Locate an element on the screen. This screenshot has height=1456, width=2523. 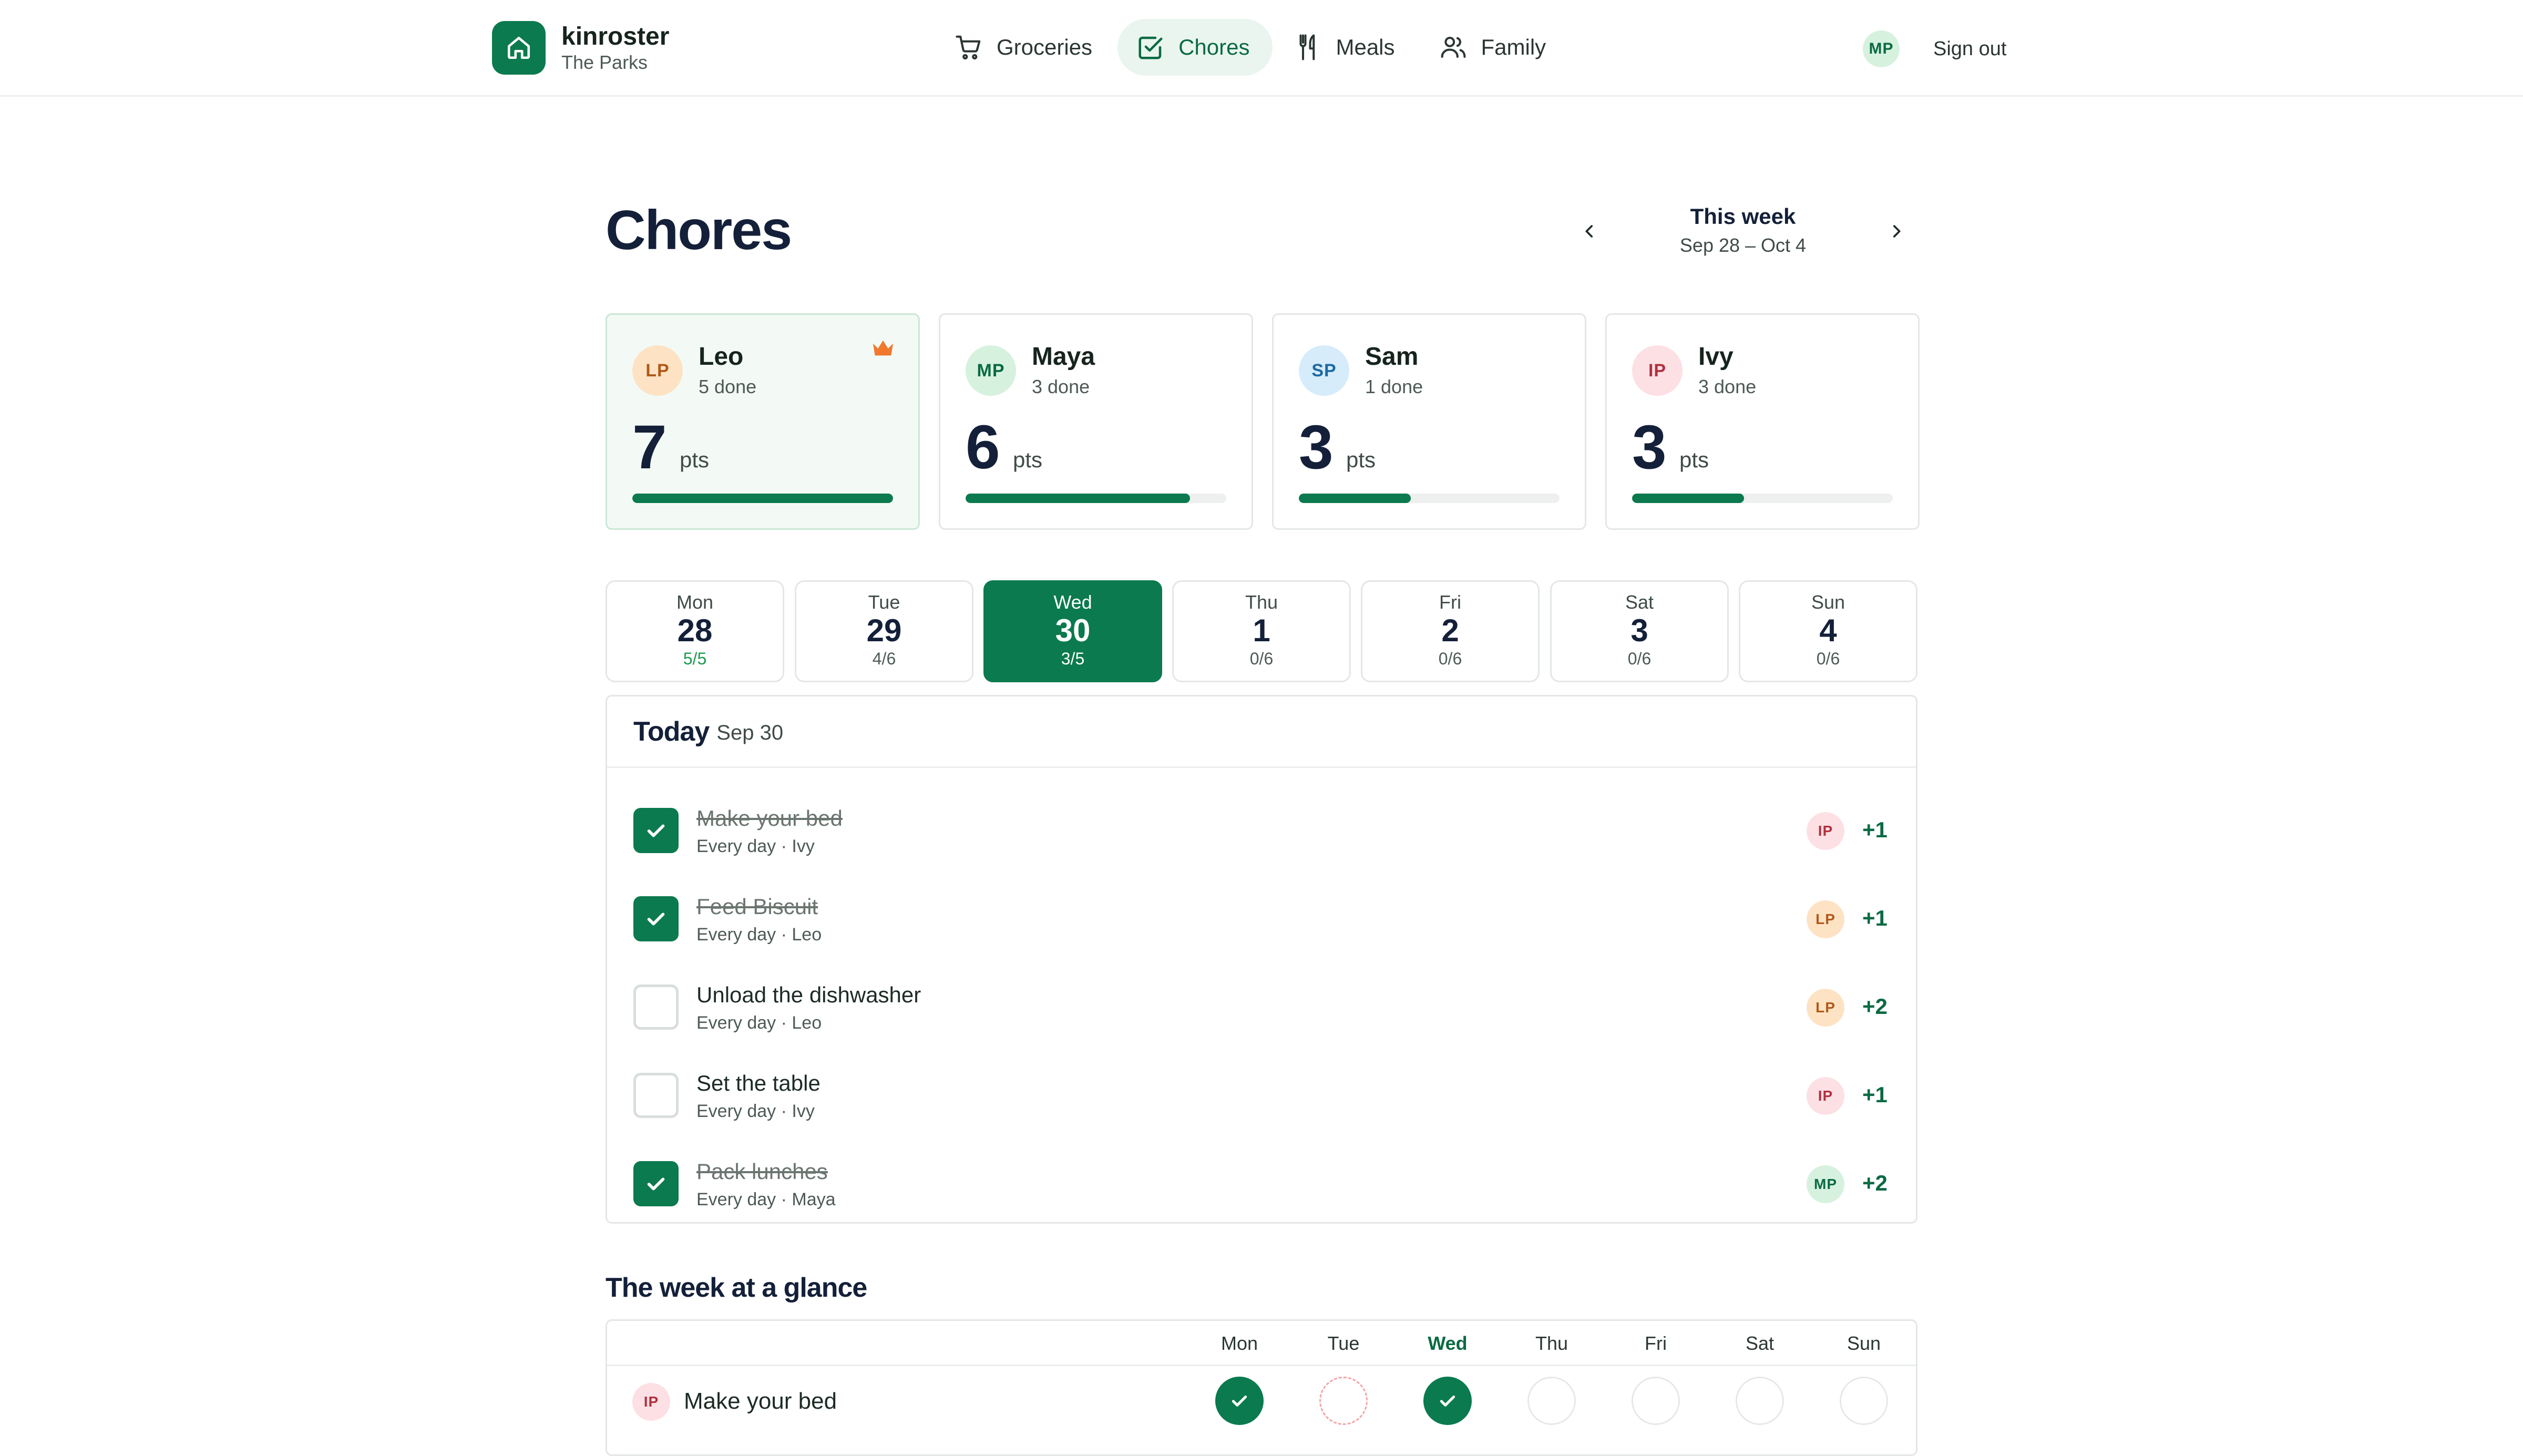
day-date: 30 is located at coordinates (1073, 630).